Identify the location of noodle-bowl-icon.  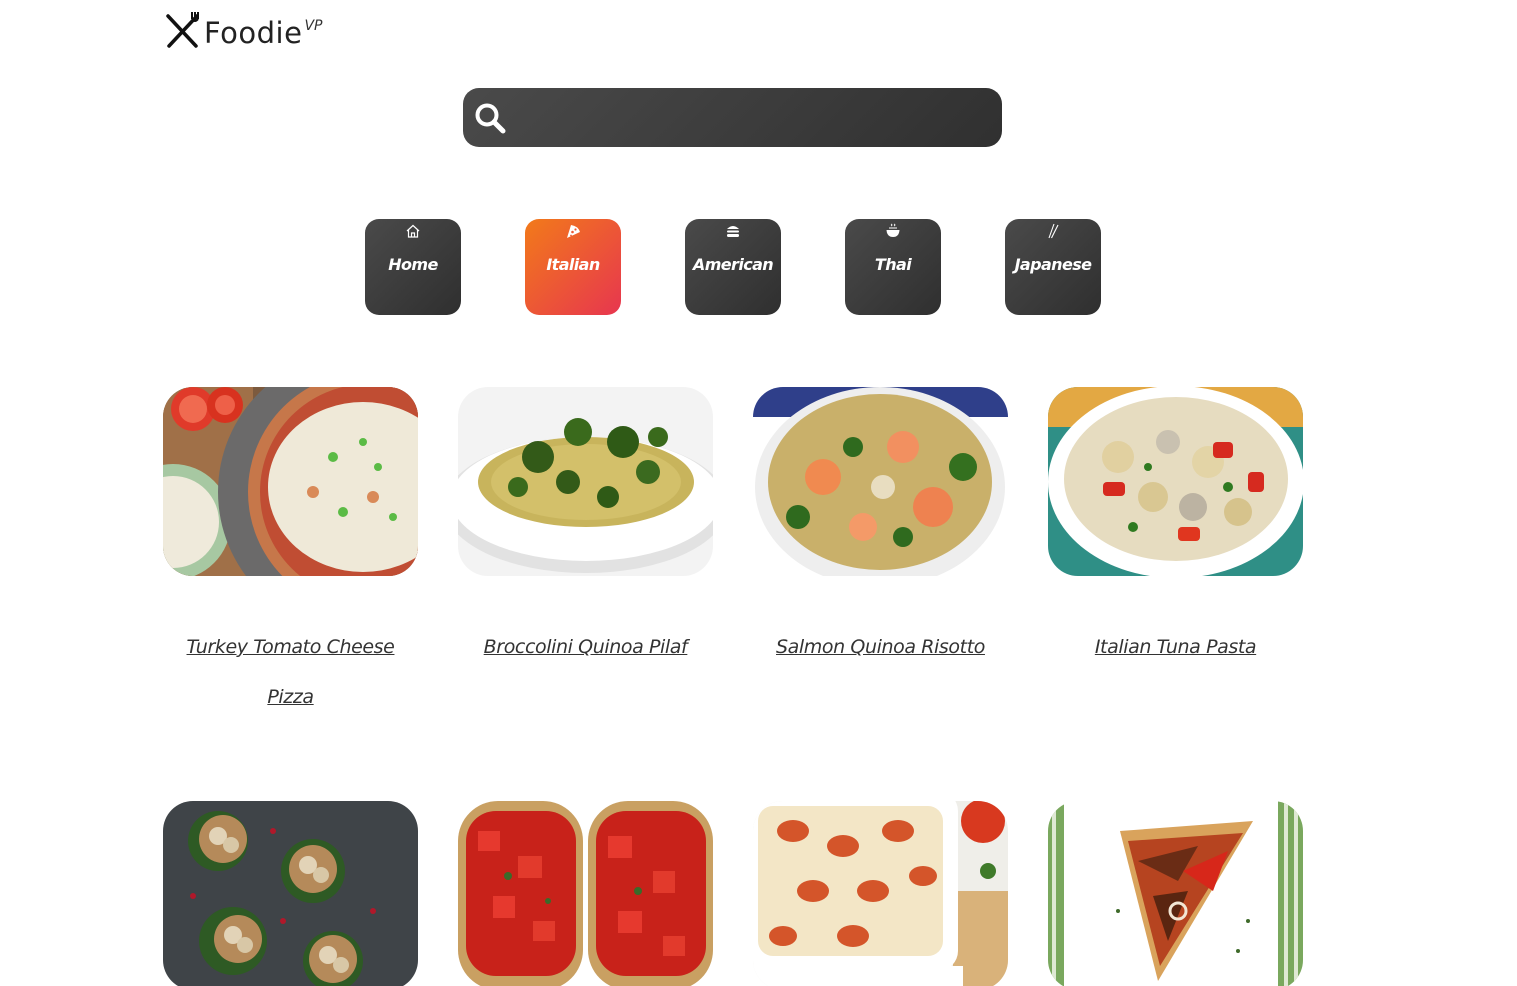
(893, 230).